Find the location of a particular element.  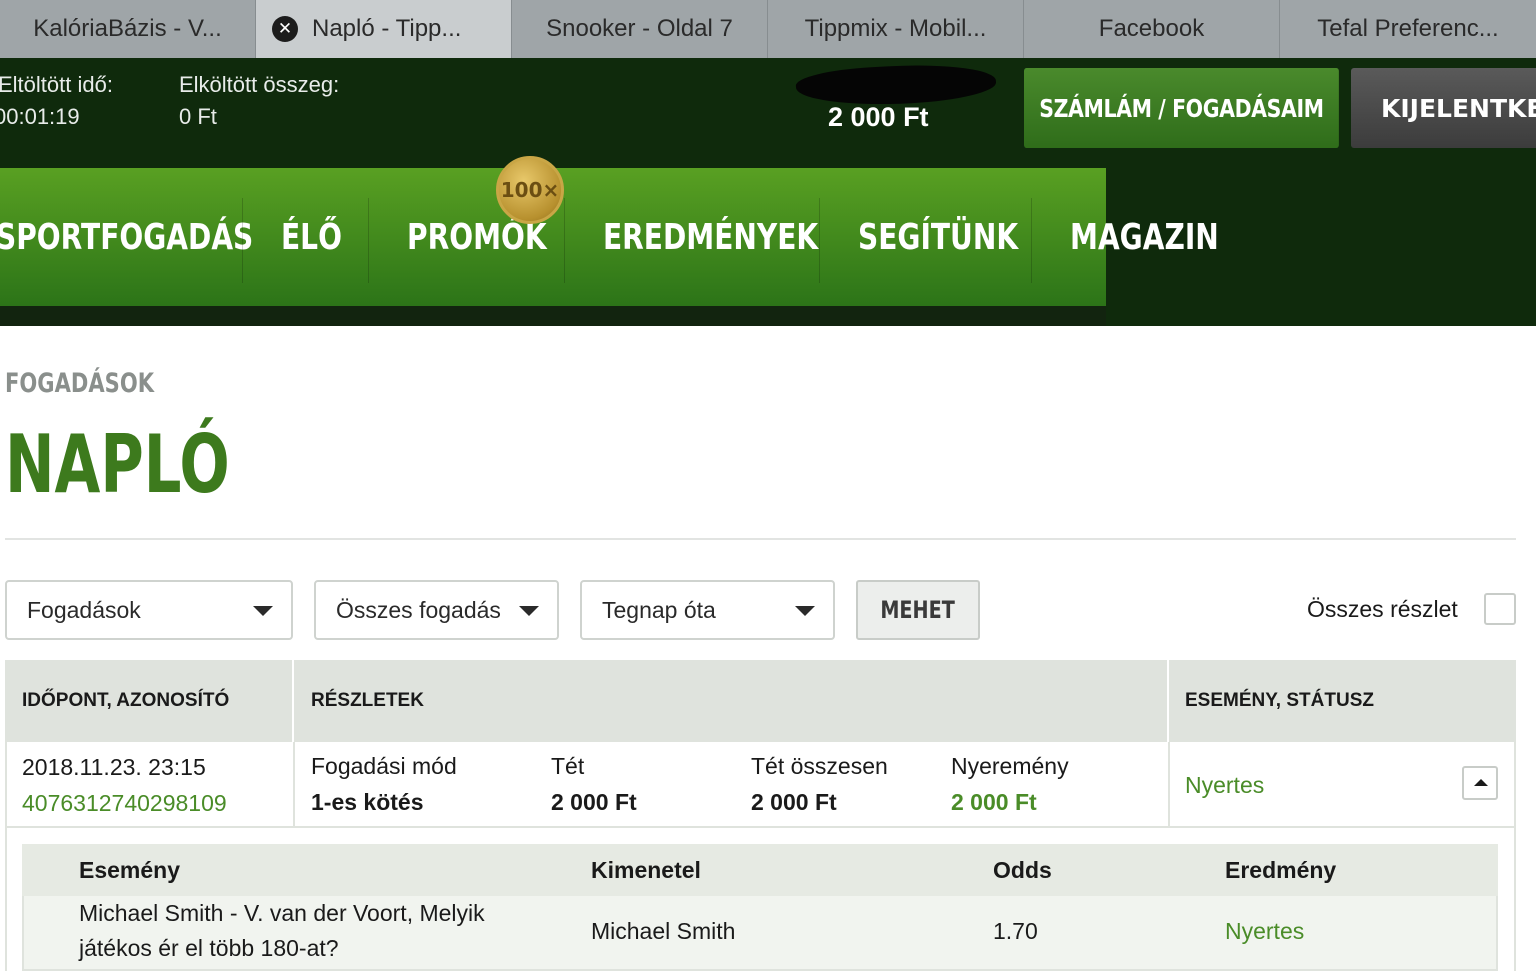

bet-id-link: 4076312740298109 is located at coordinates (124, 803).